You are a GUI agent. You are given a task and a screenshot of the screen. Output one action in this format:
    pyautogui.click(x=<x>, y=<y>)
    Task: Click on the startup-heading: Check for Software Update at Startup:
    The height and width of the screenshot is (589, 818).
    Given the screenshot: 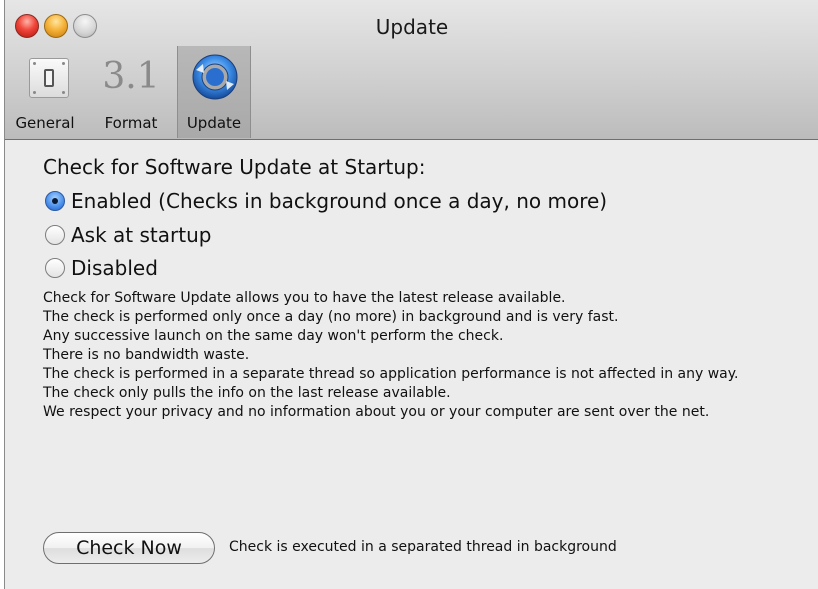 What is the action you would take?
    pyautogui.click(x=234, y=167)
    